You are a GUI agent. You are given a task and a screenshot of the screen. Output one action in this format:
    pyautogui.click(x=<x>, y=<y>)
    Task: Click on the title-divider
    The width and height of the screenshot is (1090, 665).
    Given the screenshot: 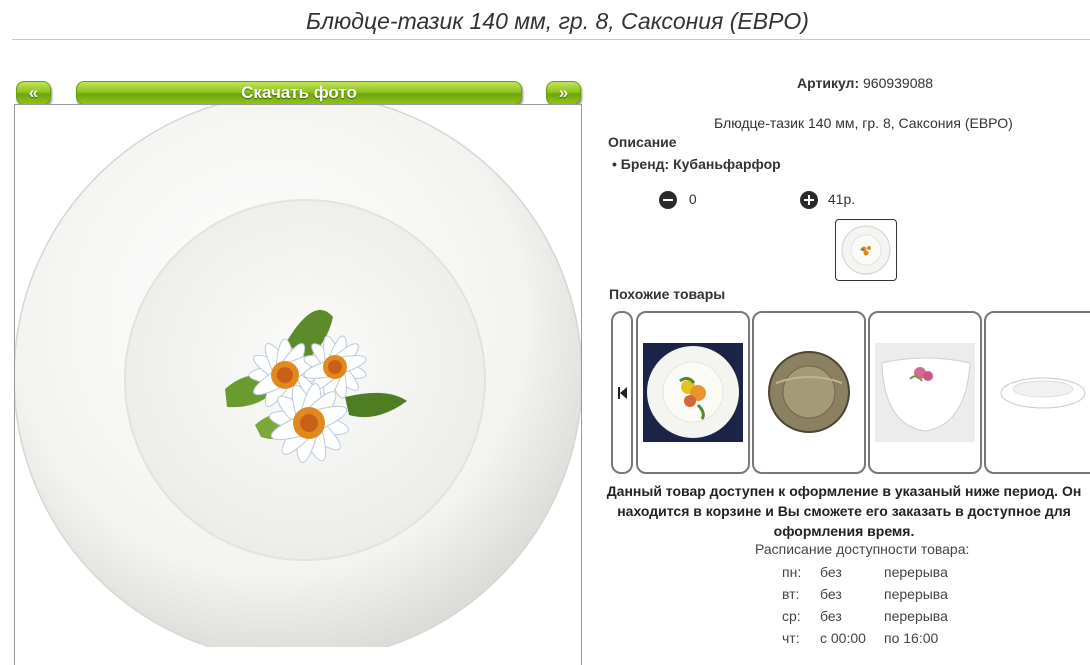 What is the action you would take?
    pyautogui.click(x=551, y=39)
    